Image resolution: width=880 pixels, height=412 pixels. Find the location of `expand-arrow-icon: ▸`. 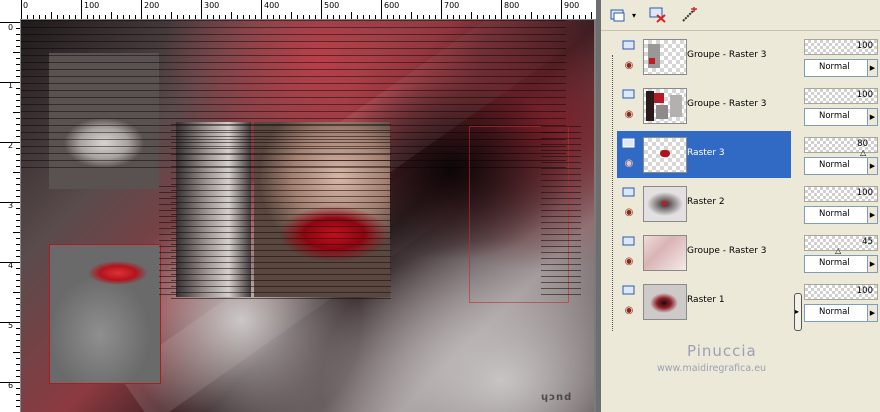

expand-arrow-icon: ▸ is located at coordinates (797, 311).